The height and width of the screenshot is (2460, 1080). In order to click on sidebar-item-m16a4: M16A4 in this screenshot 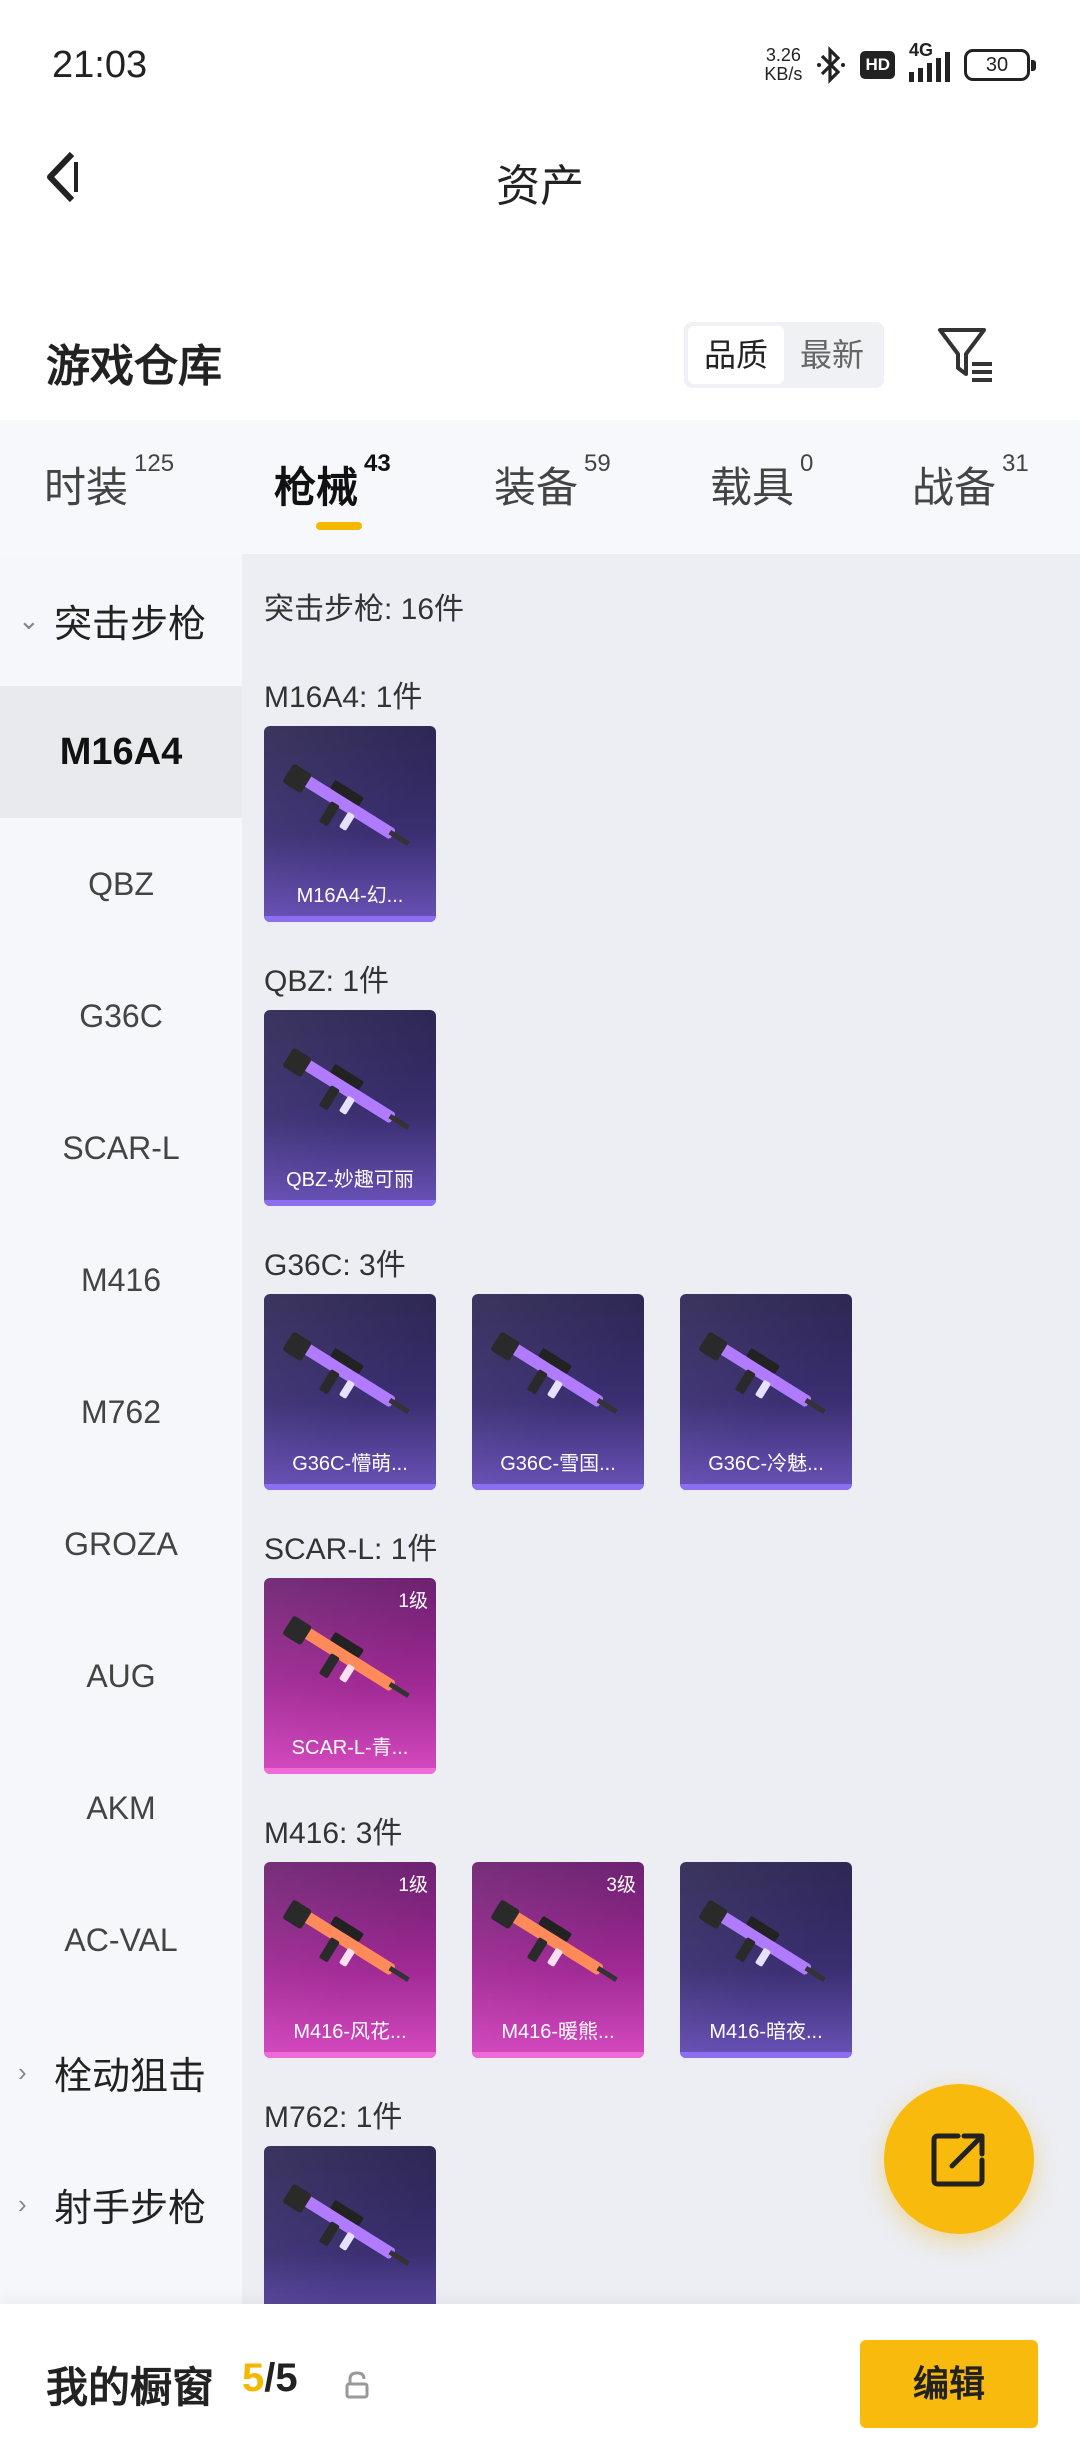, I will do `click(121, 752)`.